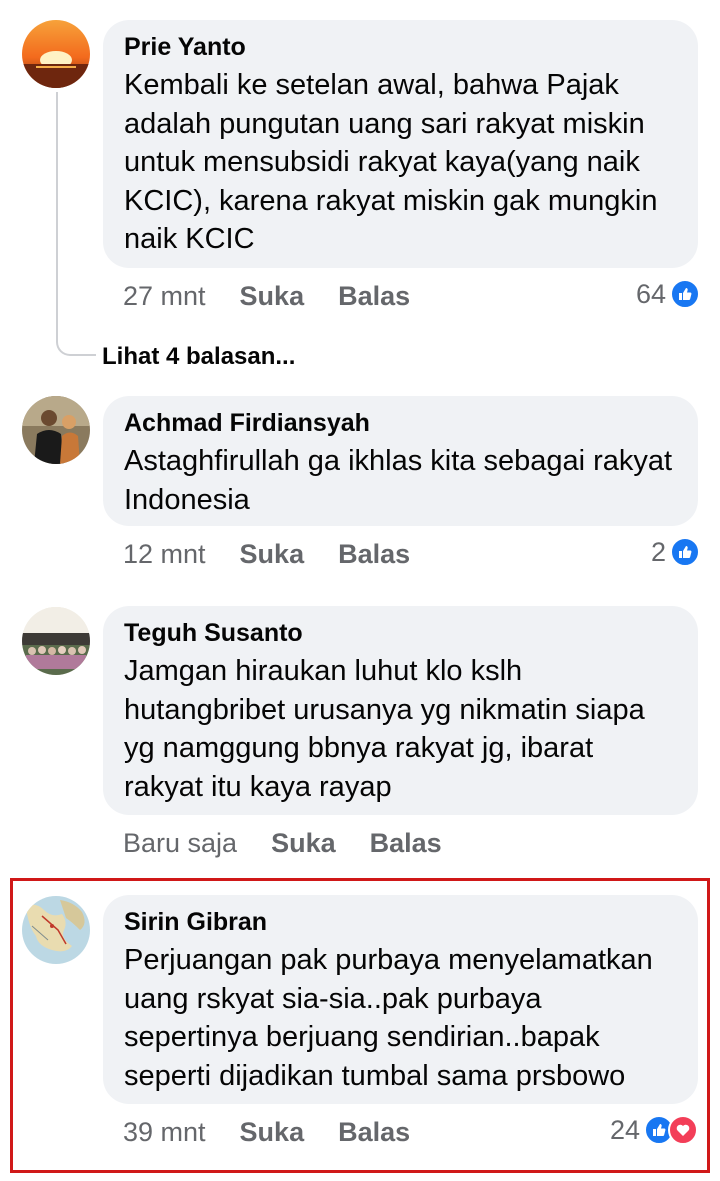  I want to click on love-icon, so click(683, 1130).